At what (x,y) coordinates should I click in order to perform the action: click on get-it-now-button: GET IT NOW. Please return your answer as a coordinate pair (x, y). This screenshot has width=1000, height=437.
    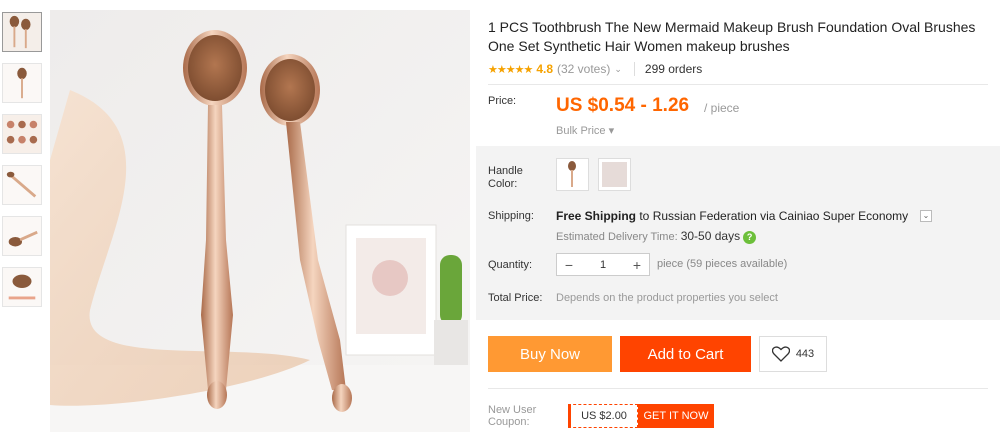
    Looking at the image, I should click on (676, 416).